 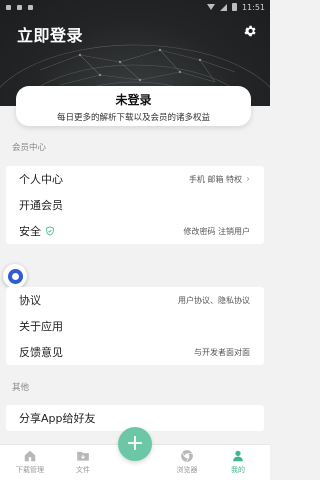 What do you see at coordinates (41, 179) in the screenshot?
I see `row-label: 个人中心` at bounding box center [41, 179].